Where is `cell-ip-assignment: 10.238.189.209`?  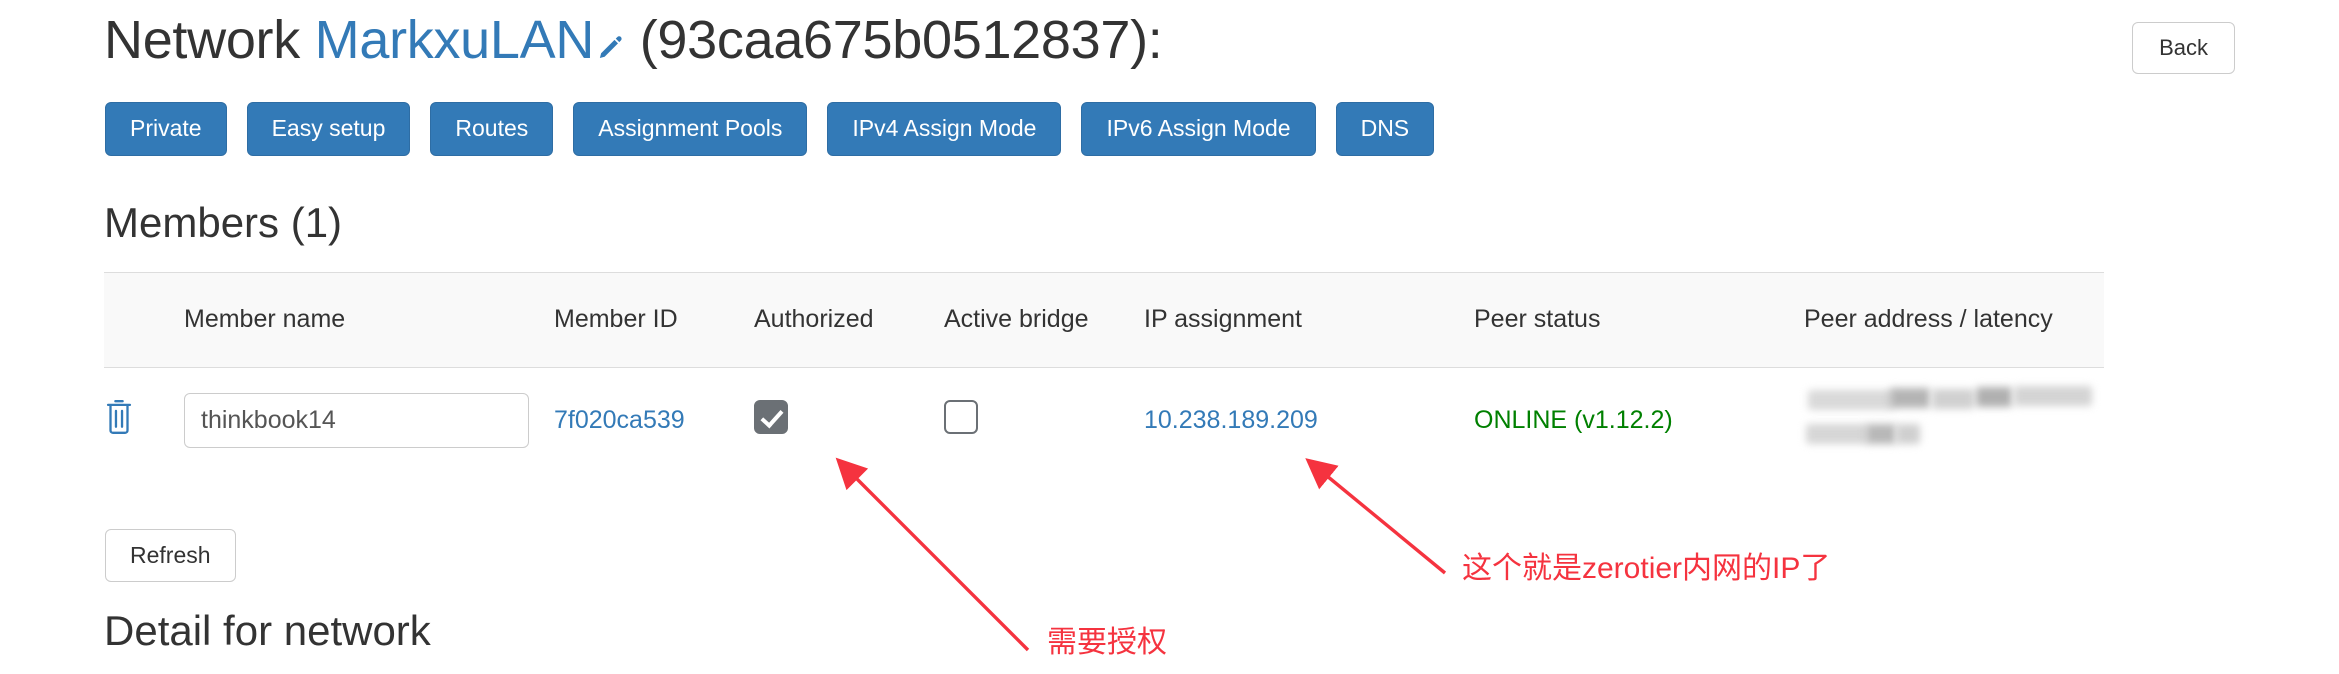 cell-ip-assignment: 10.238.189.209 is located at coordinates (1309, 420).